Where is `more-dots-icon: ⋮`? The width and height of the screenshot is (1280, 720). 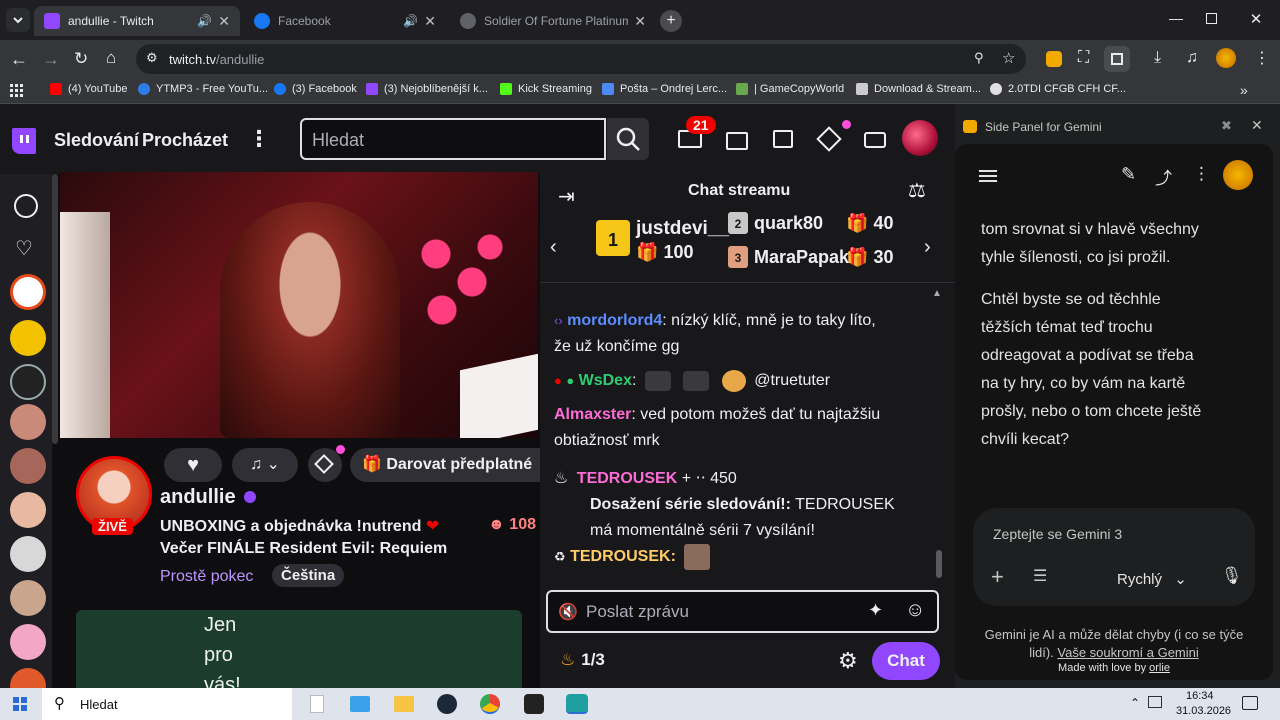 more-dots-icon: ⋮ is located at coordinates (259, 139).